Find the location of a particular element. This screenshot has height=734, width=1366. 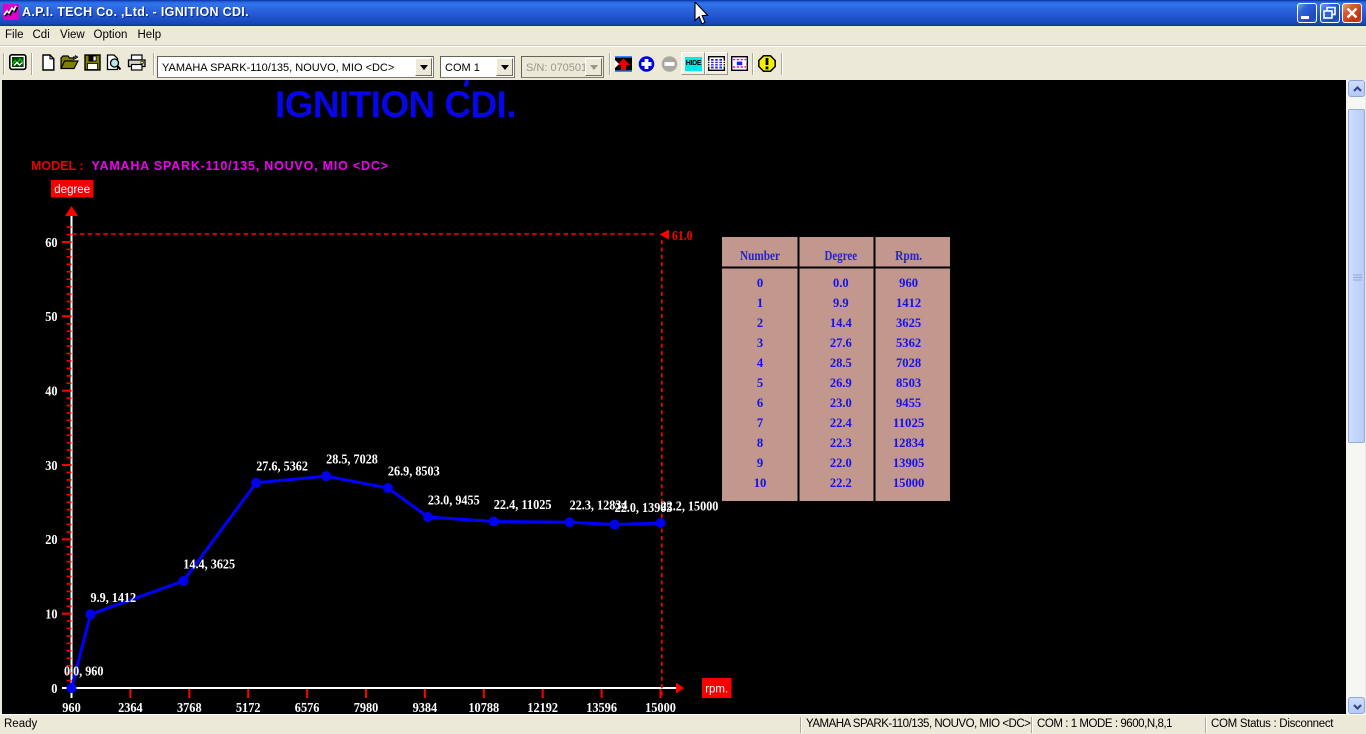

svg-text: 2 is located at coordinates (760, 322).